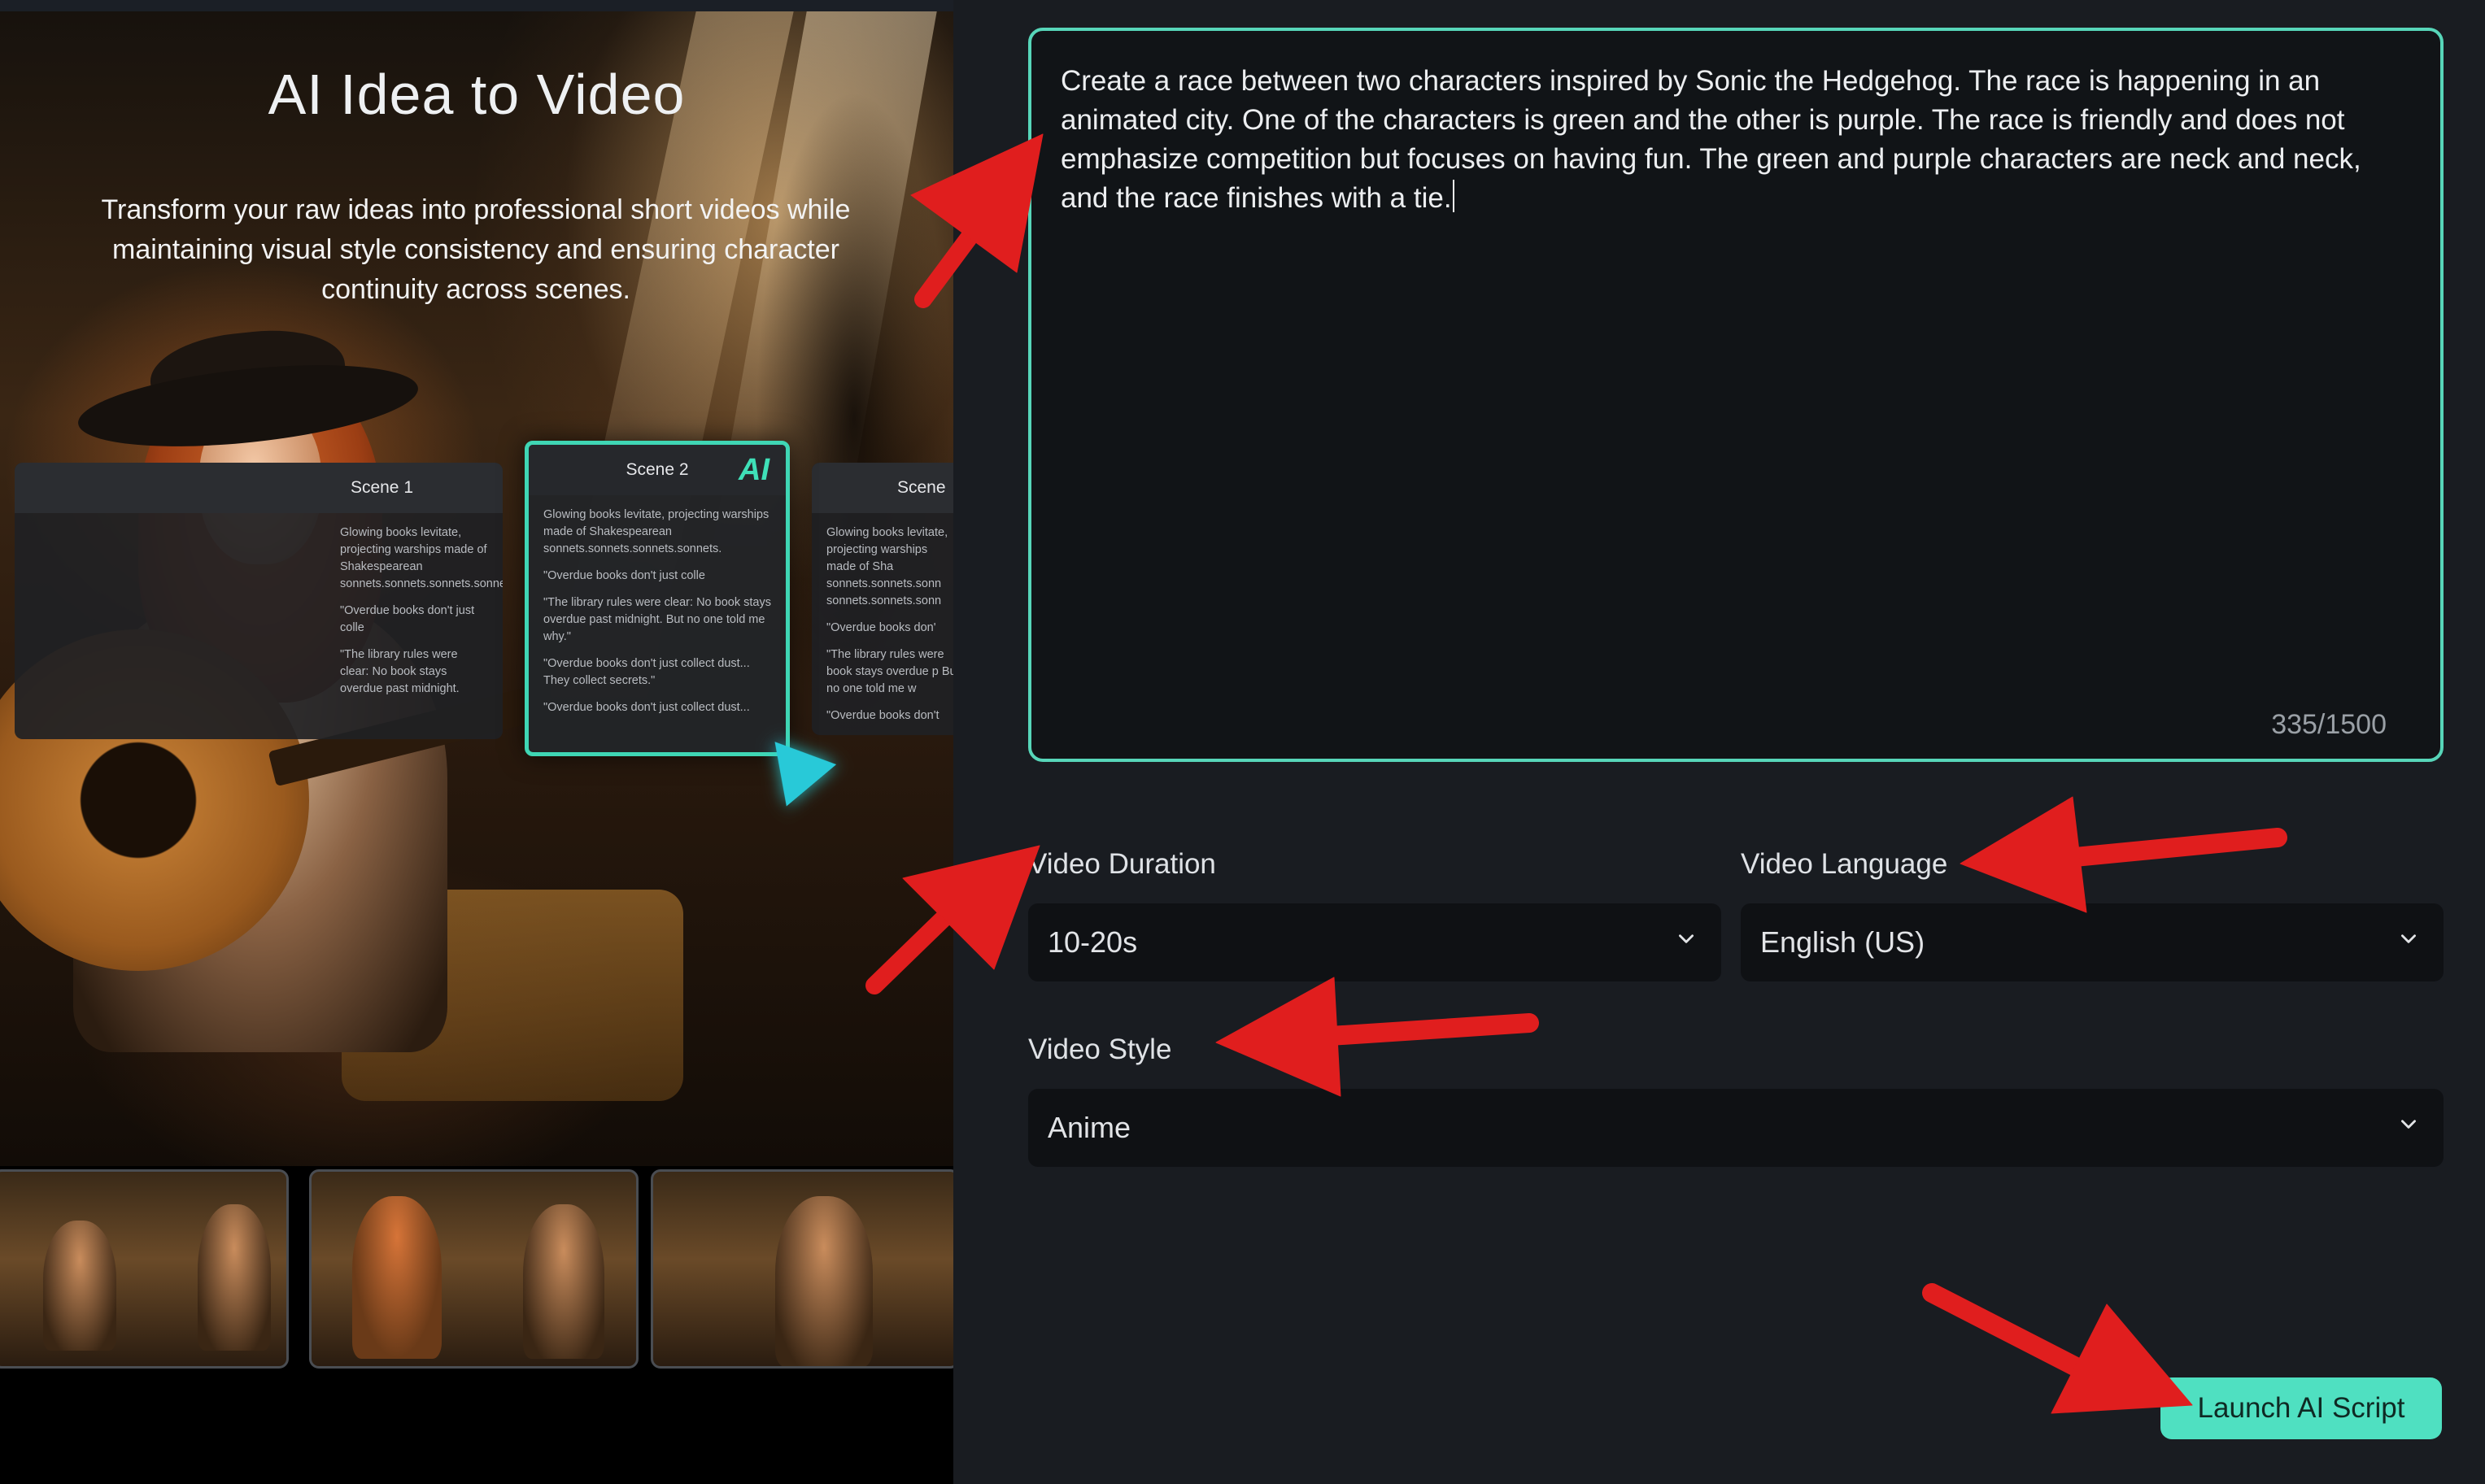  Describe the element at coordinates (1100, 1049) in the screenshot. I see `video-style-label: Video Style` at that location.